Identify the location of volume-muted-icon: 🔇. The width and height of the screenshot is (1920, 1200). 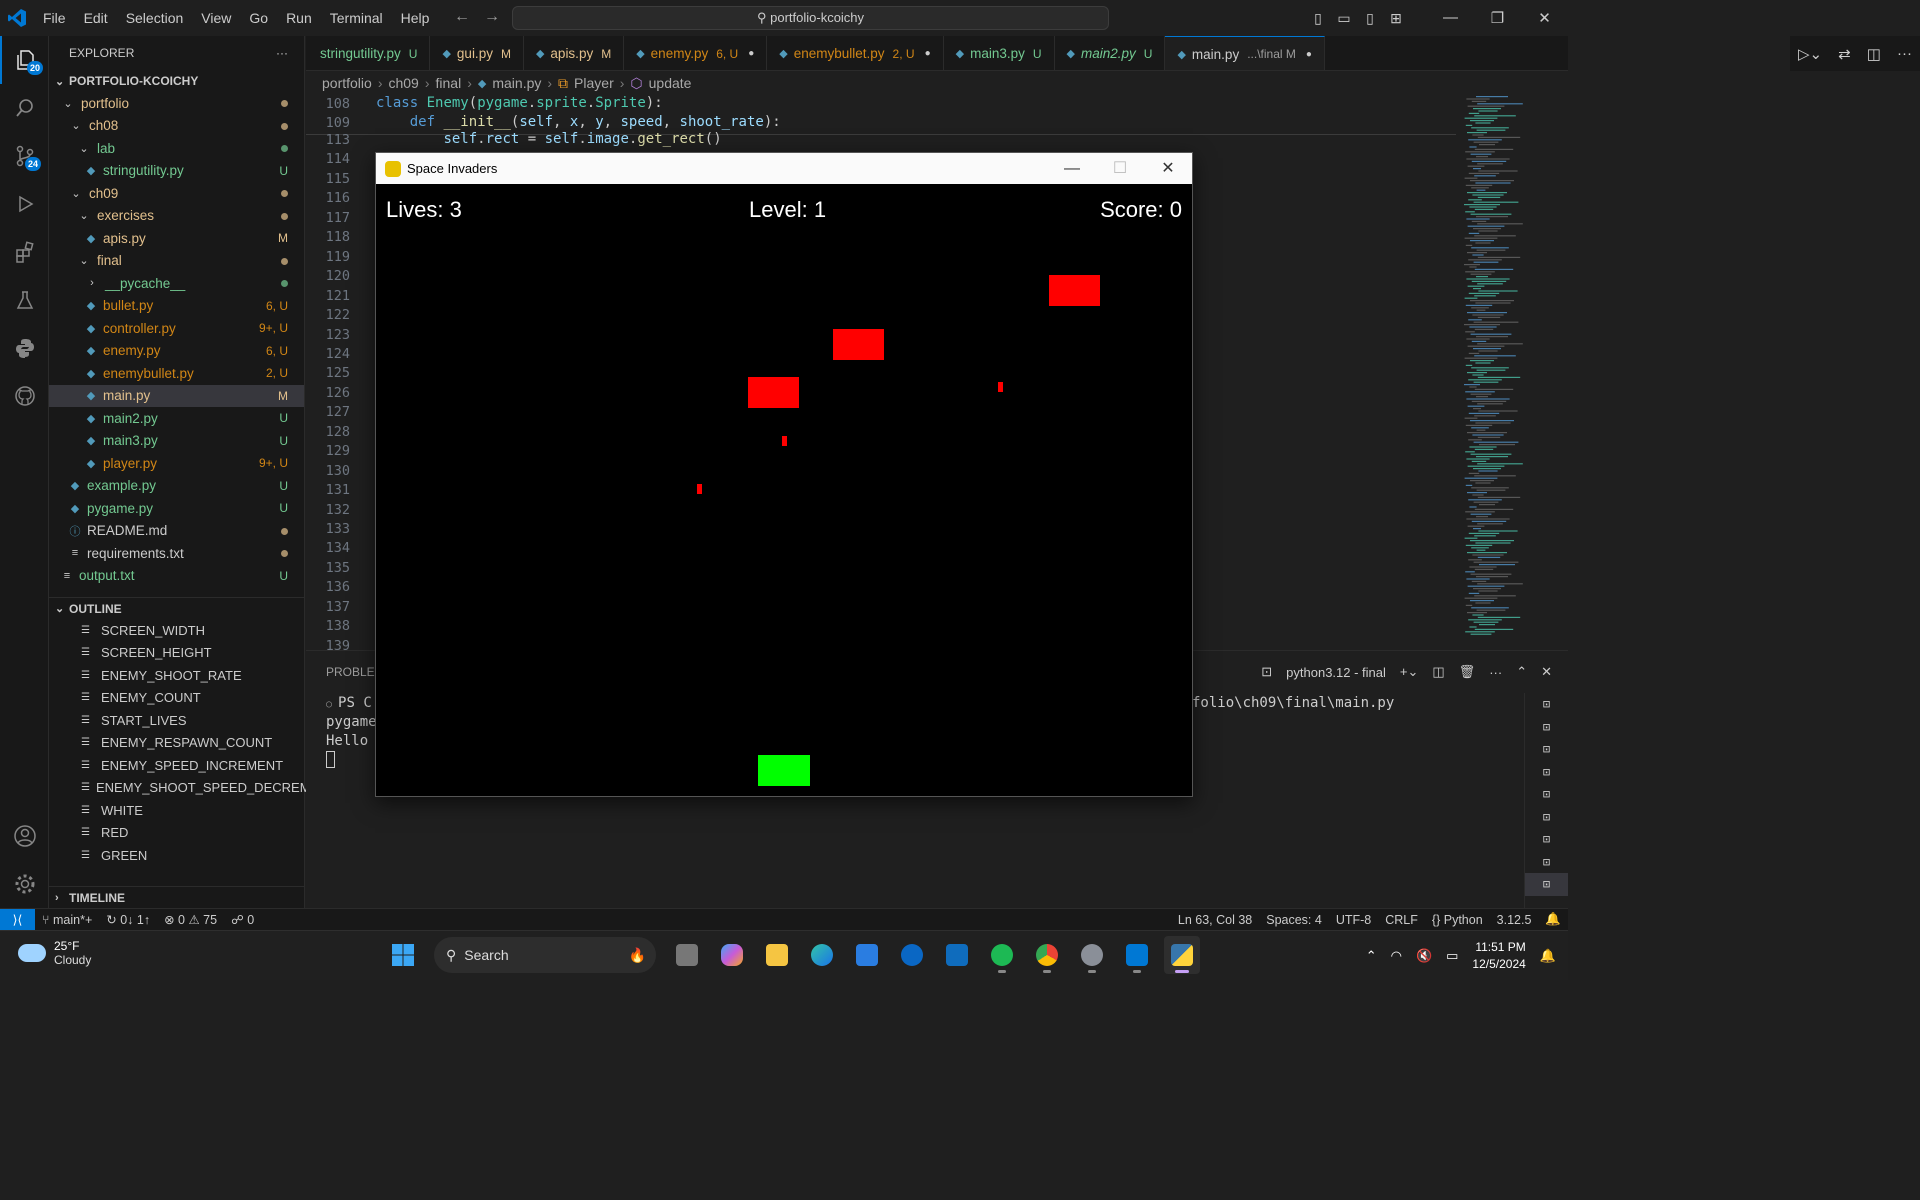
(1424, 956).